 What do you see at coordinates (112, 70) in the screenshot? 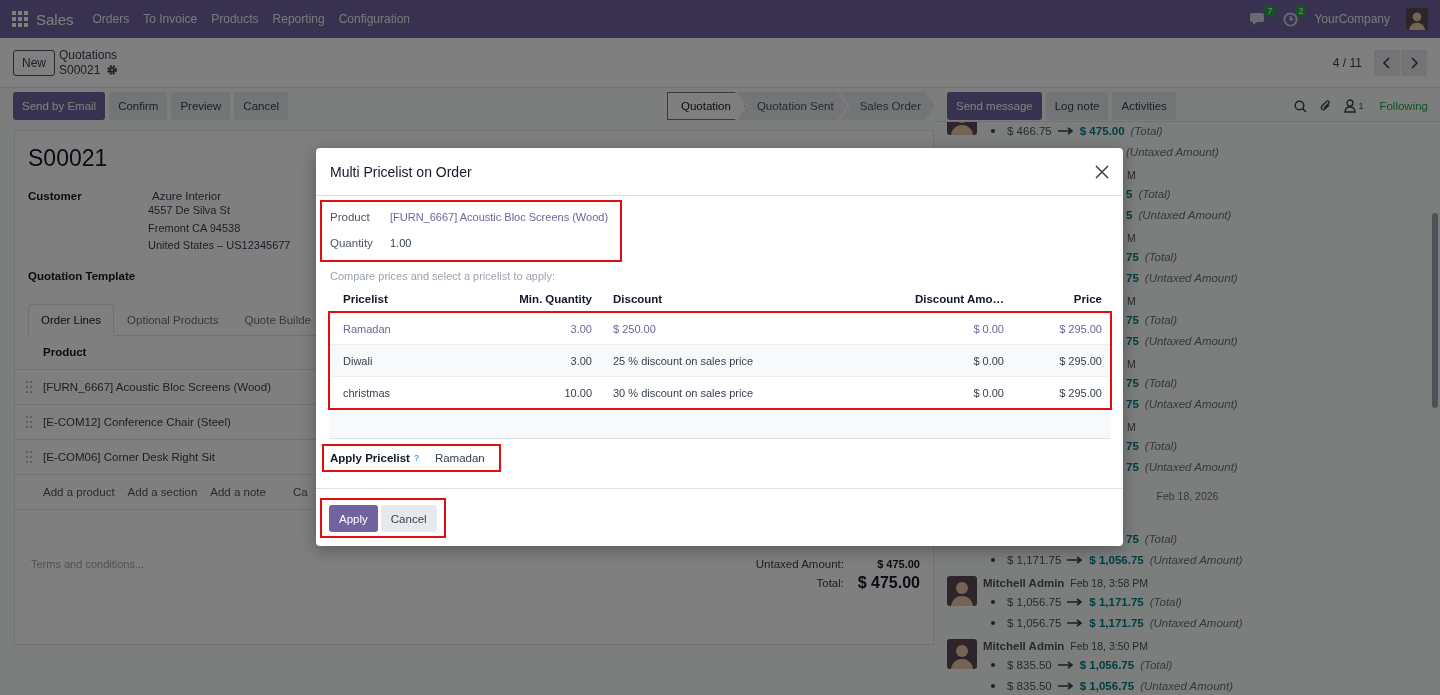
I see `gear-icon` at bounding box center [112, 70].